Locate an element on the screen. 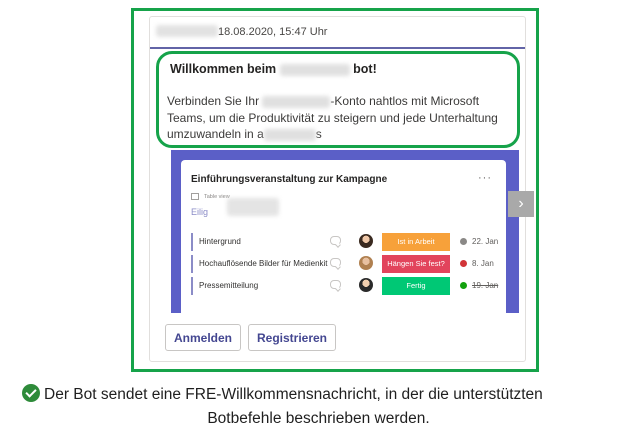 The width and height of the screenshot is (637, 439). text-redacted is located at coordinates (289, 134).